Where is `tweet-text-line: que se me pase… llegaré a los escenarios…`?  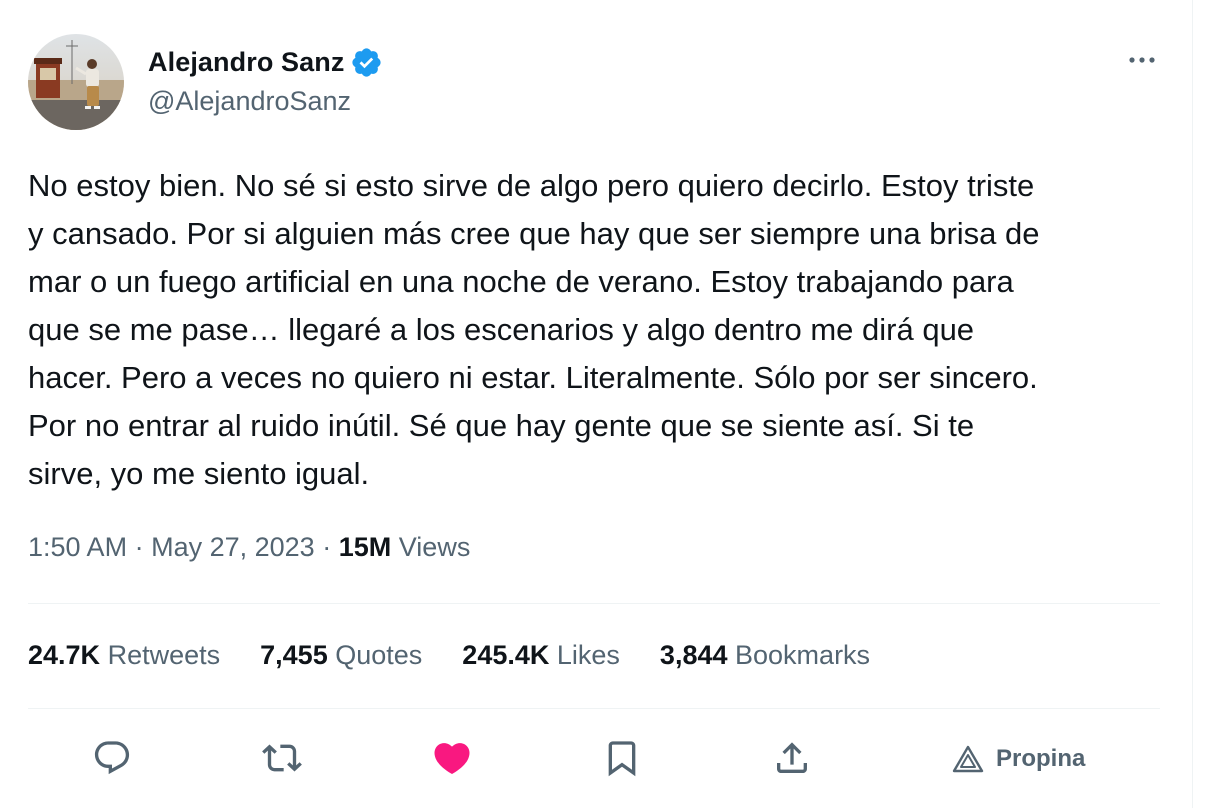 tweet-text-line: que se me pase… llegaré a los escenarios… is located at coordinates (501, 329).